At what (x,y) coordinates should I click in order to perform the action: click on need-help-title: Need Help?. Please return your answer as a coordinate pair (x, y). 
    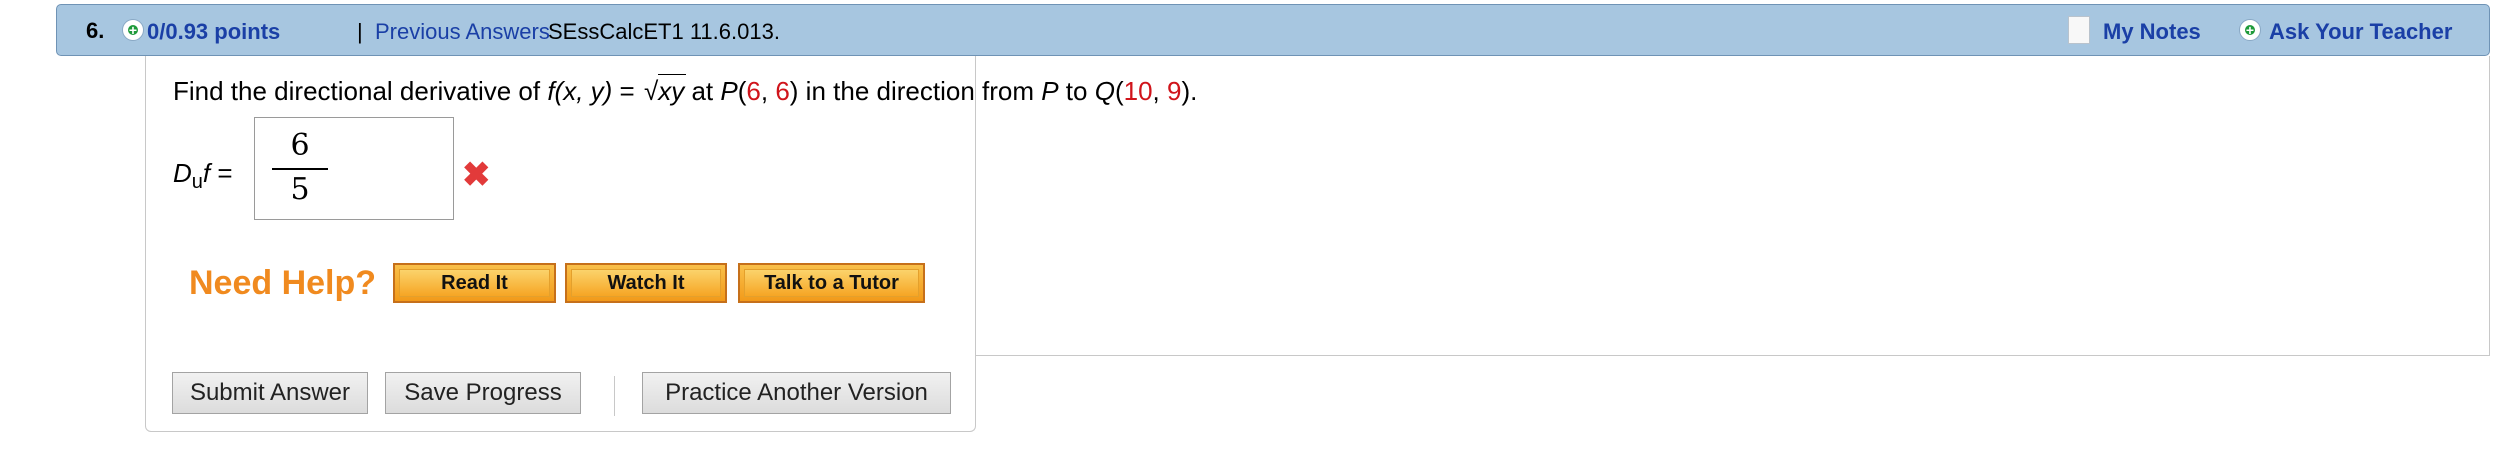
    Looking at the image, I should click on (283, 283).